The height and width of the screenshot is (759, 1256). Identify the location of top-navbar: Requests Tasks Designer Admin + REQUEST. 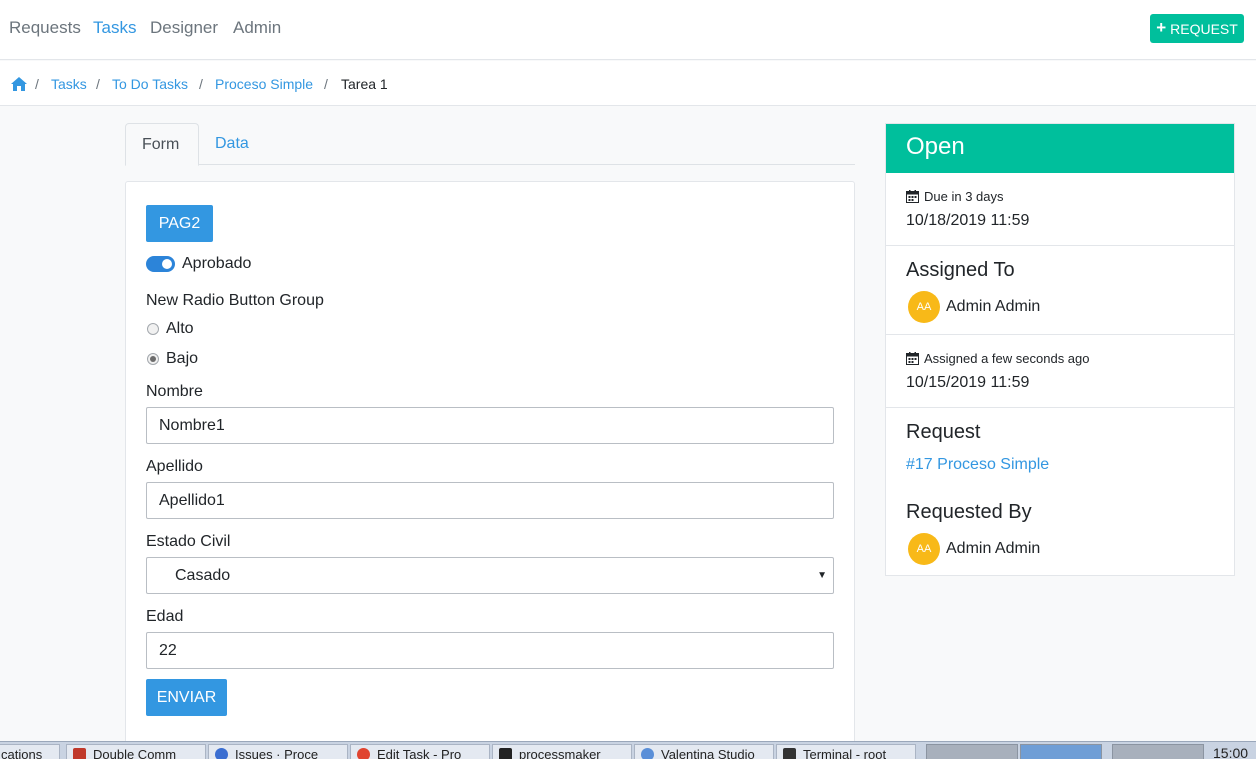
(628, 30).